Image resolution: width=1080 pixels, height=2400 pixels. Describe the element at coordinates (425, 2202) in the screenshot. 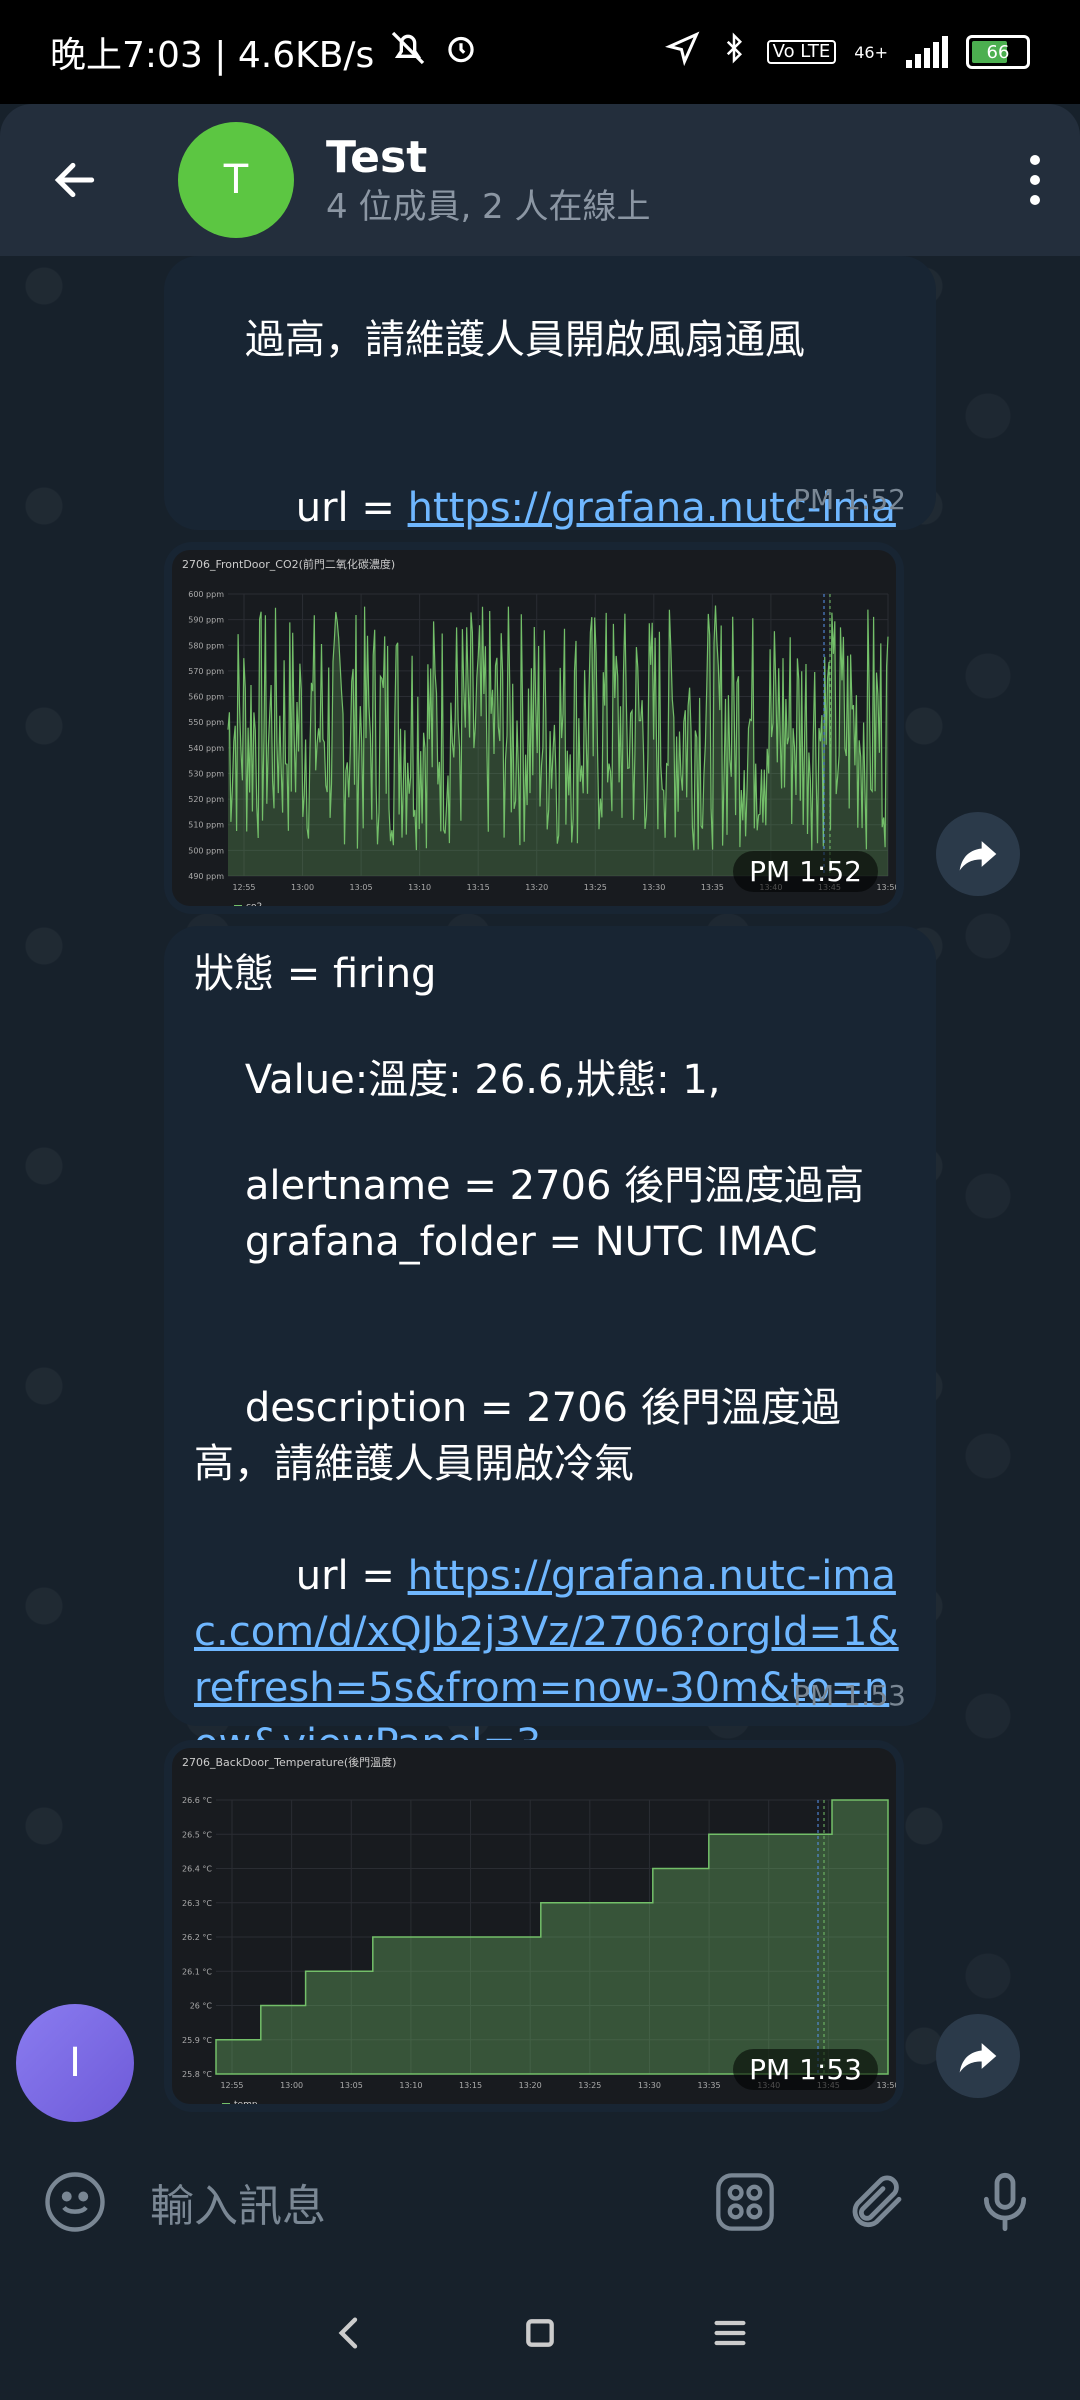

I see `message-input: 輸入訊息` at that location.